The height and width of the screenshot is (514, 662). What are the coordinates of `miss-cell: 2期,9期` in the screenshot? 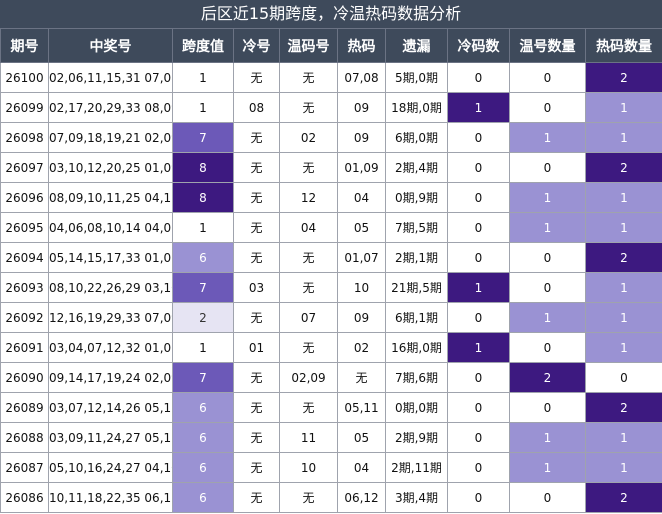 It's located at (416, 437).